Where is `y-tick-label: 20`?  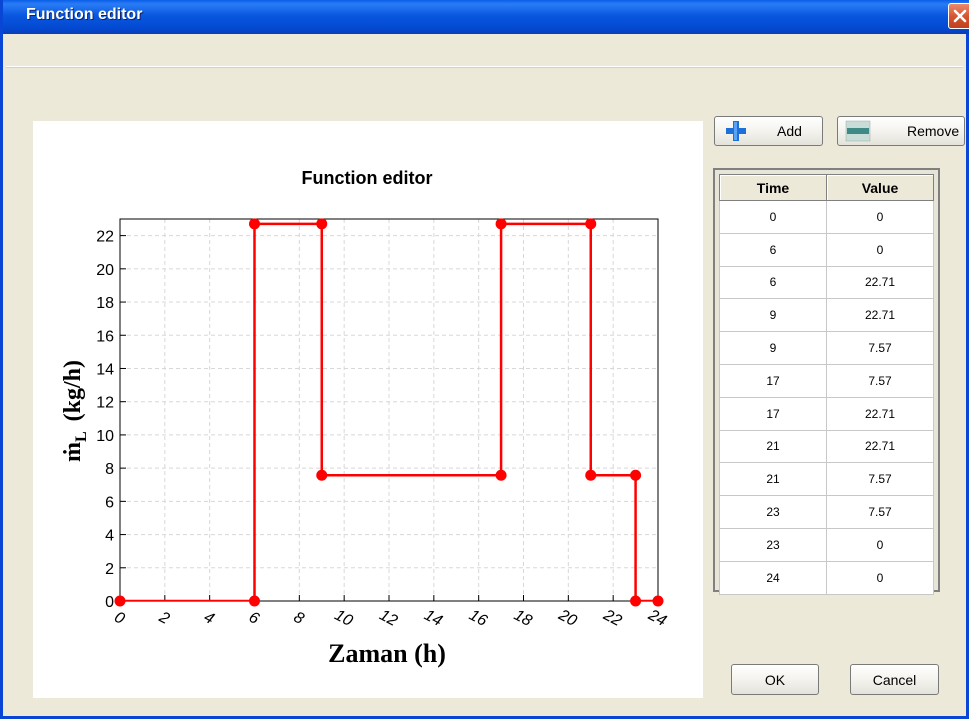 y-tick-label: 20 is located at coordinates (105, 270).